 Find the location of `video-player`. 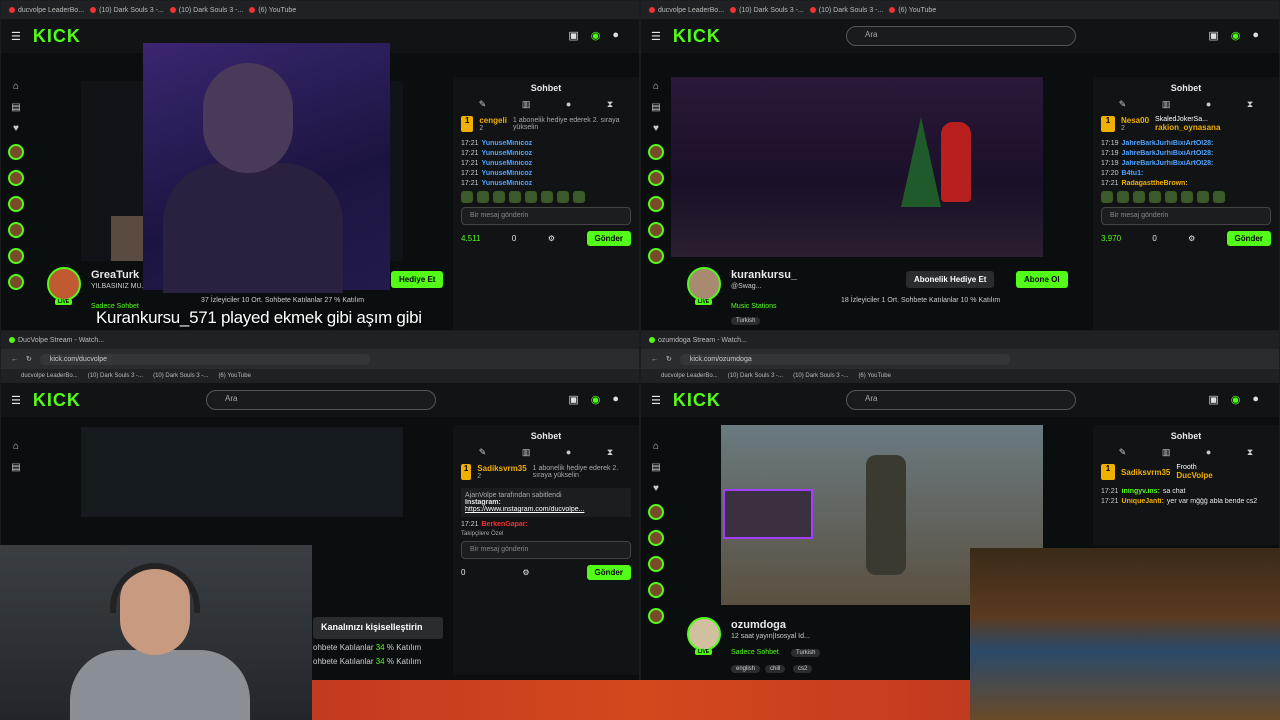

video-player is located at coordinates (857, 167).